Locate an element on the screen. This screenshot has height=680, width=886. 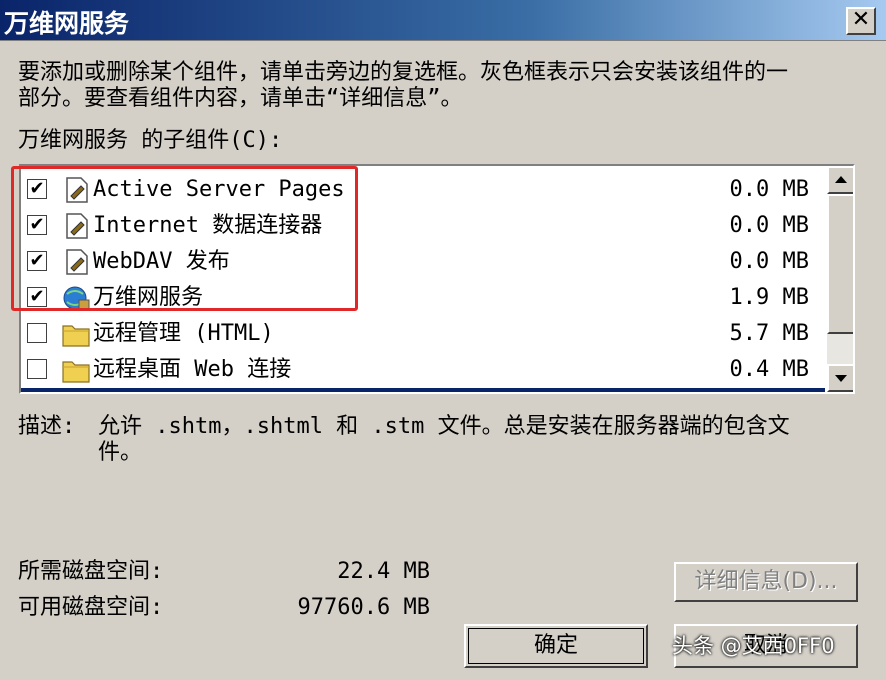
item-label: Active Server Pages is located at coordinates (219, 189).